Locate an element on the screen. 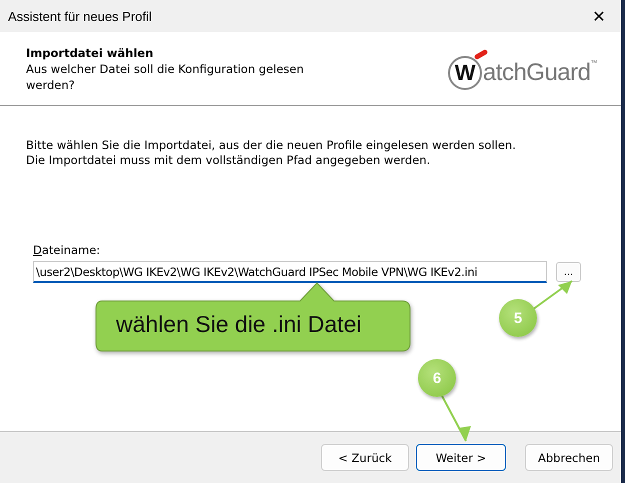 The image size is (625, 483). field-label: Dateiname: is located at coordinates (67, 250).